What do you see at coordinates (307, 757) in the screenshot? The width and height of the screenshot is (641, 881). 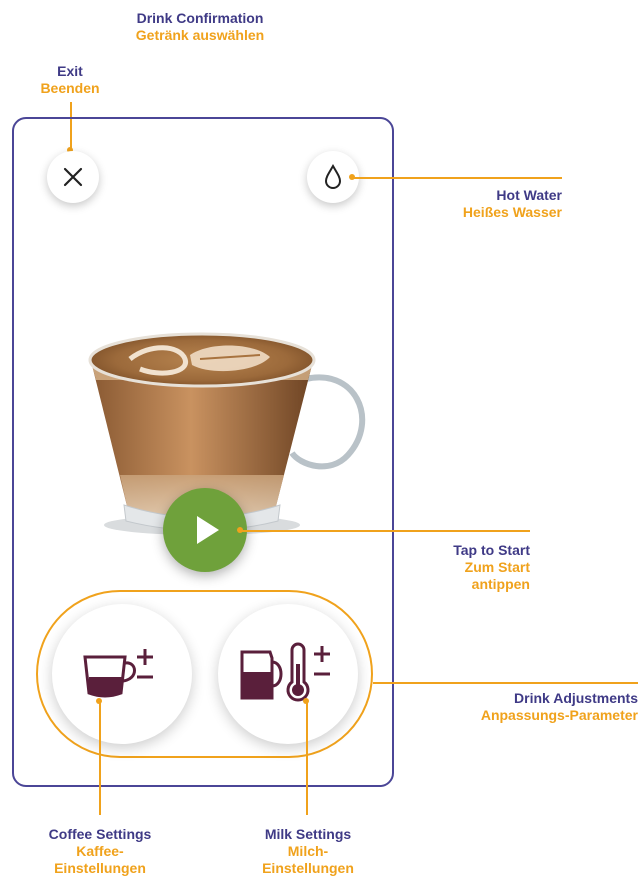 I see `milk-leader-line` at bounding box center [307, 757].